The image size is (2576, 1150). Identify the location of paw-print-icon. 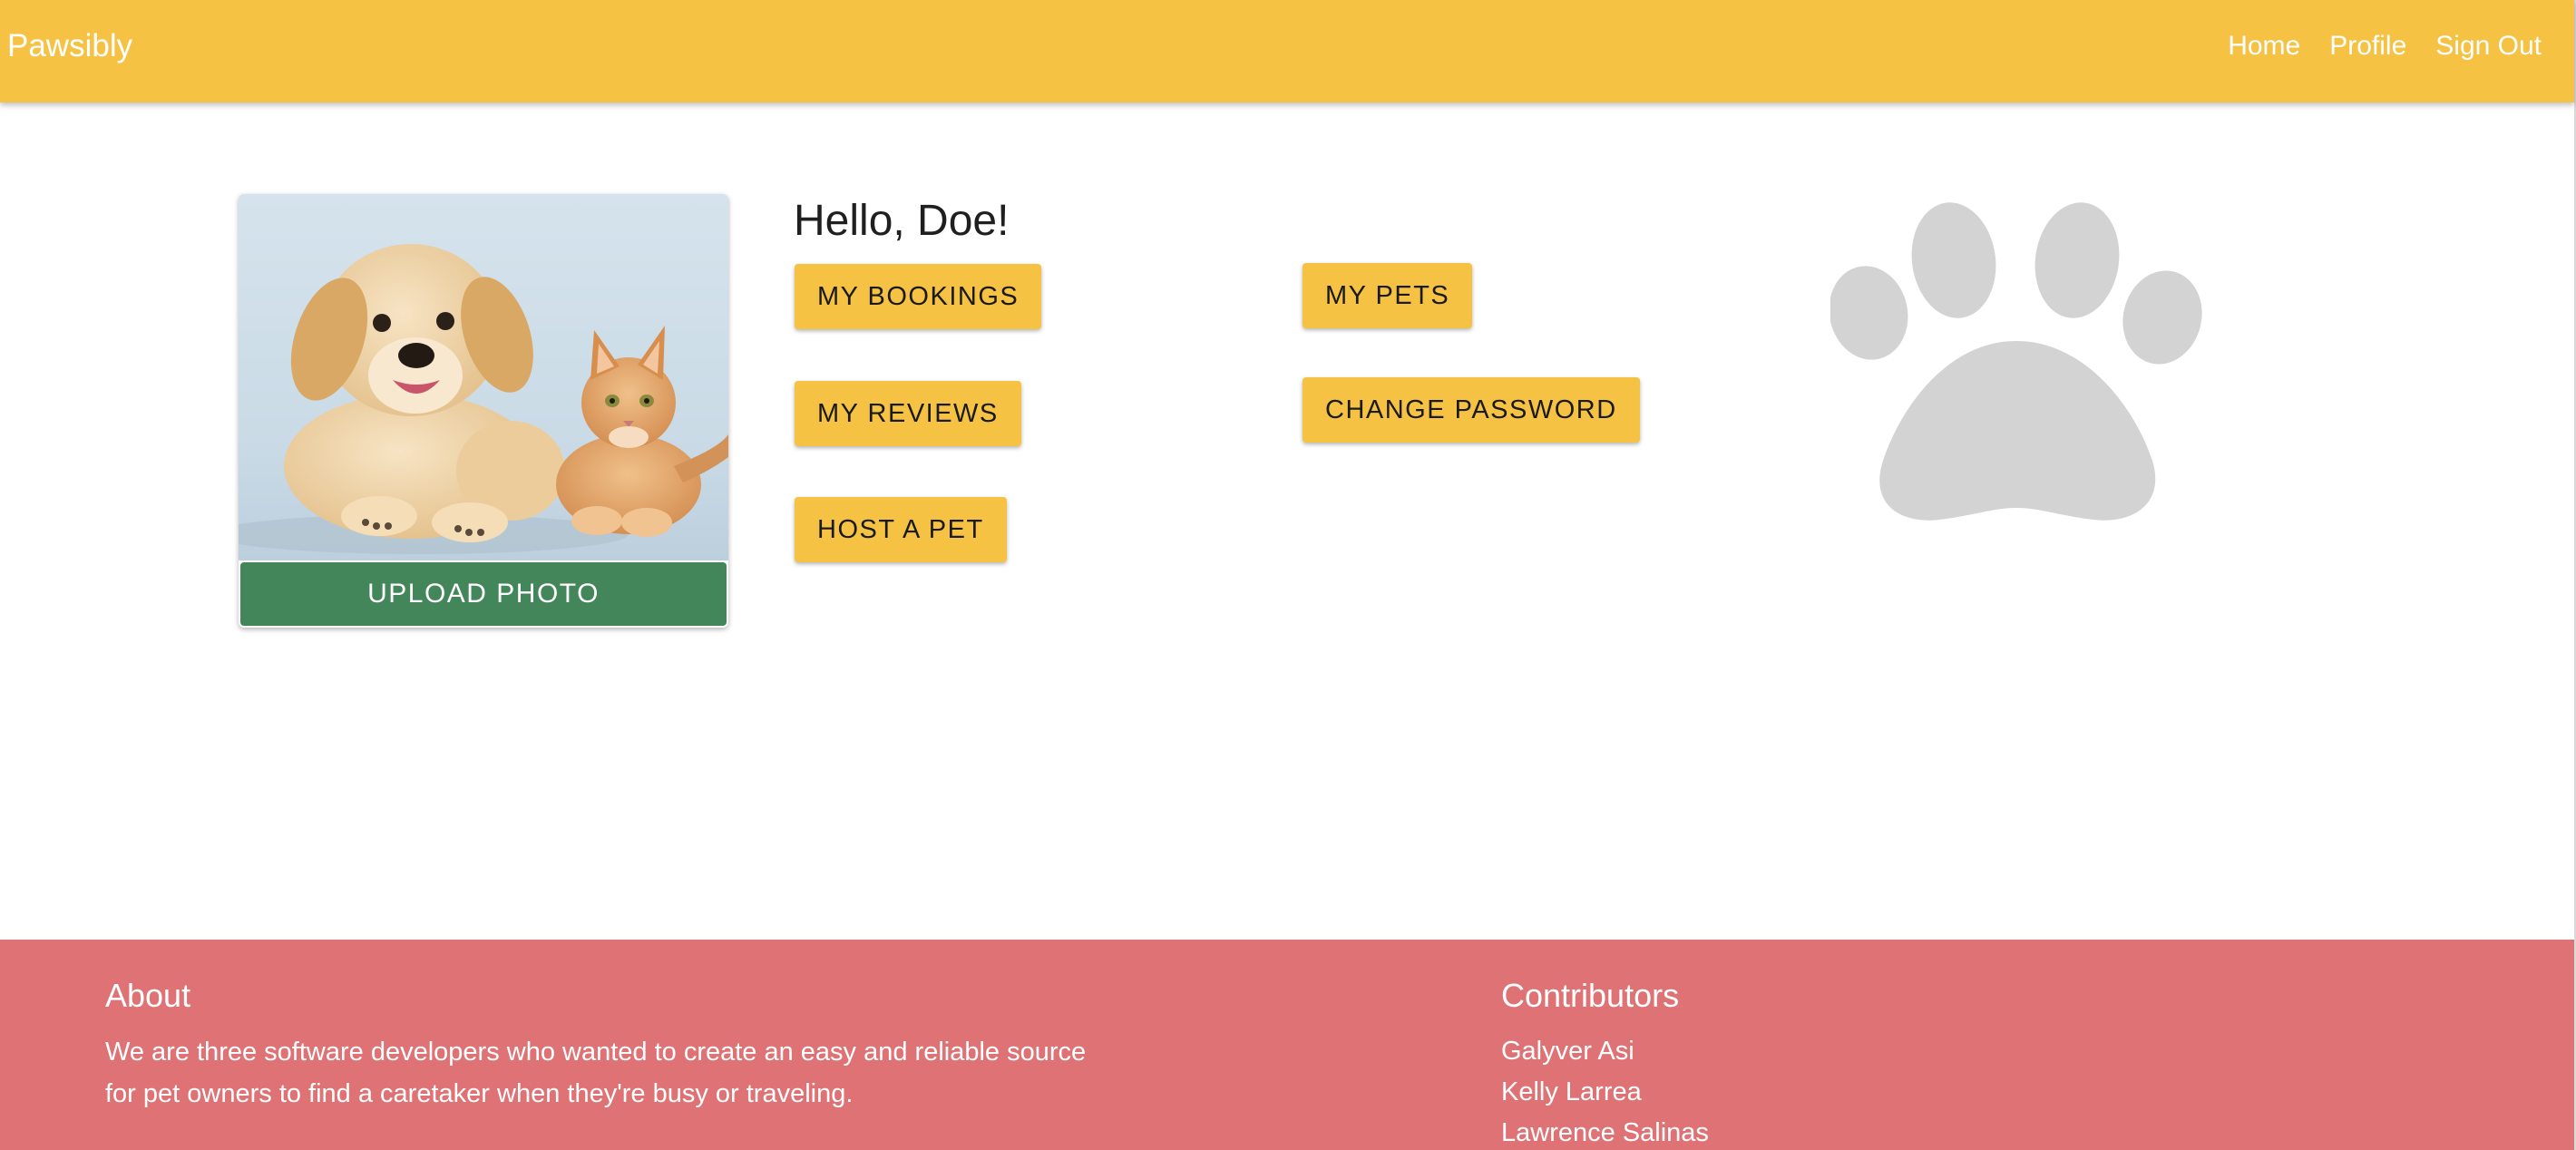
(2016, 361).